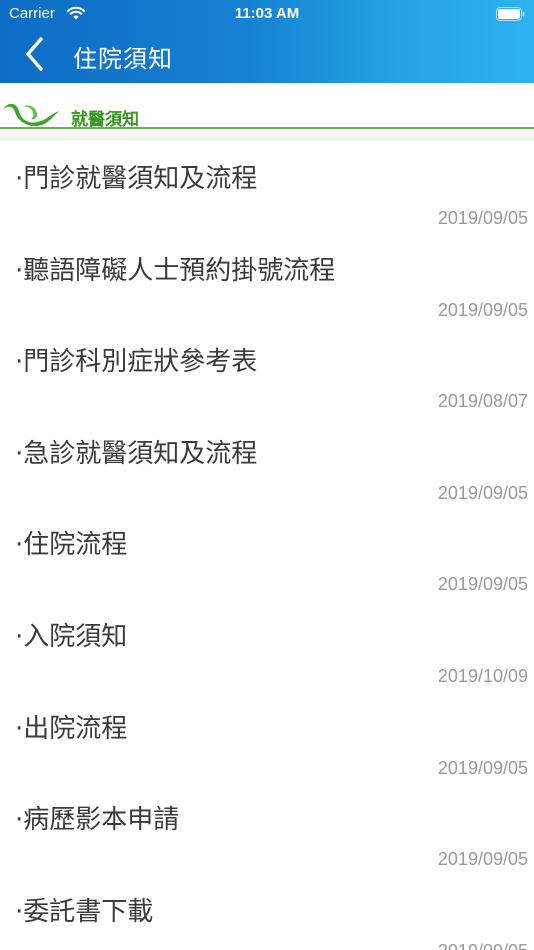 Image resolution: width=534 pixels, height=950 pixels. Describe the element at coordinates (482, 675) in the screenshot. I see `list-item-date: 2019/10/09` at that location.